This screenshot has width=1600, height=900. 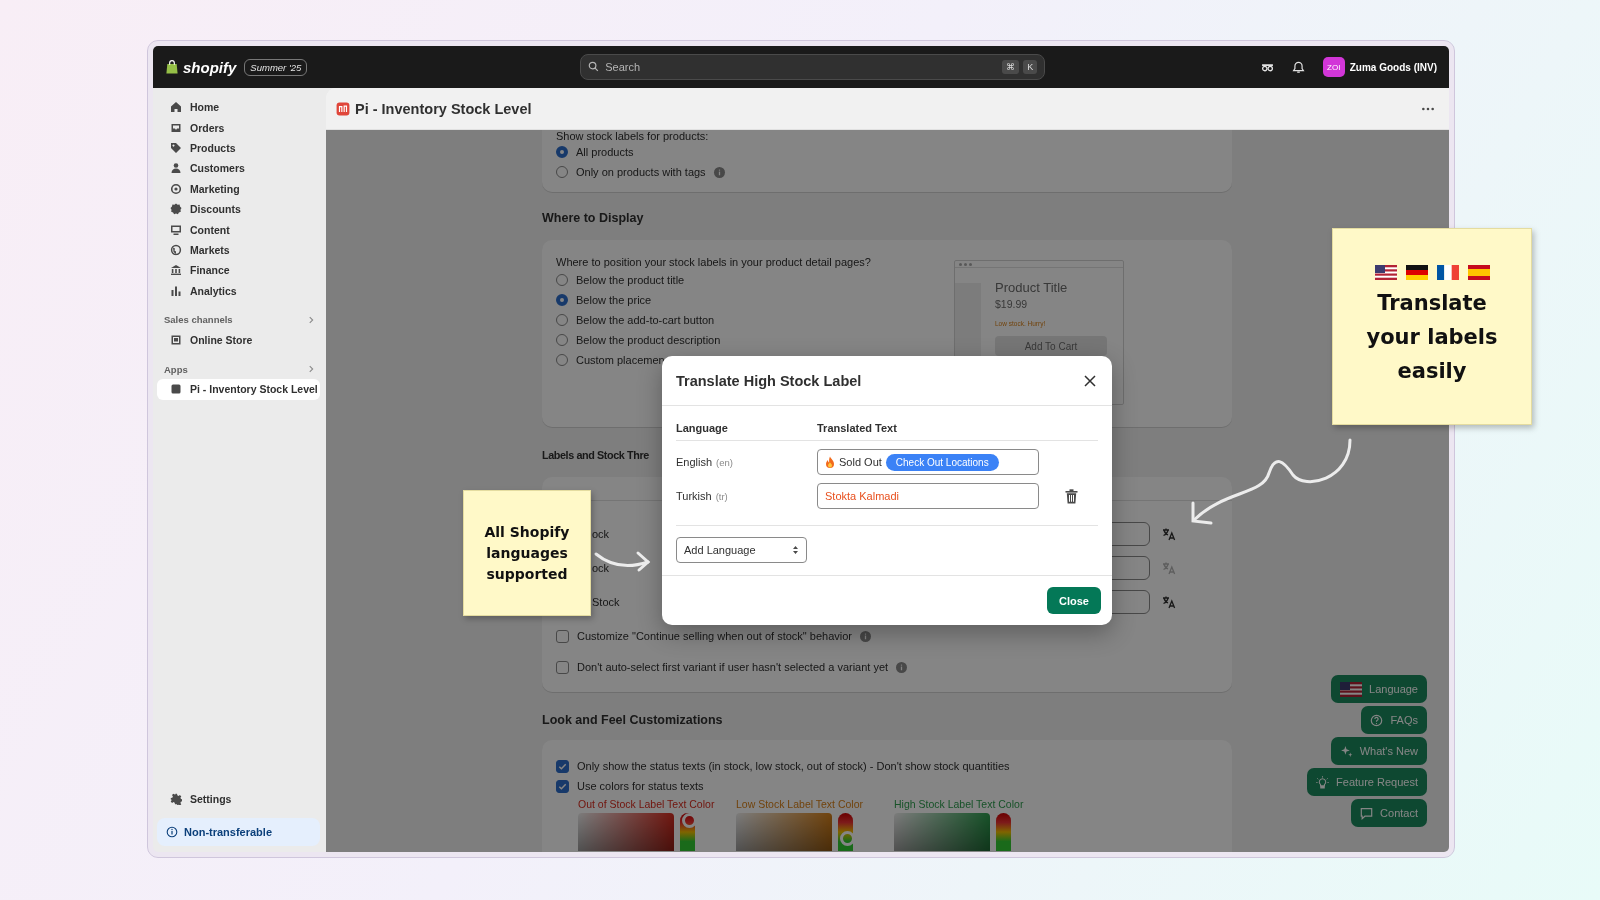 I want to click on monitor-icon, so click(x=176, y=229).